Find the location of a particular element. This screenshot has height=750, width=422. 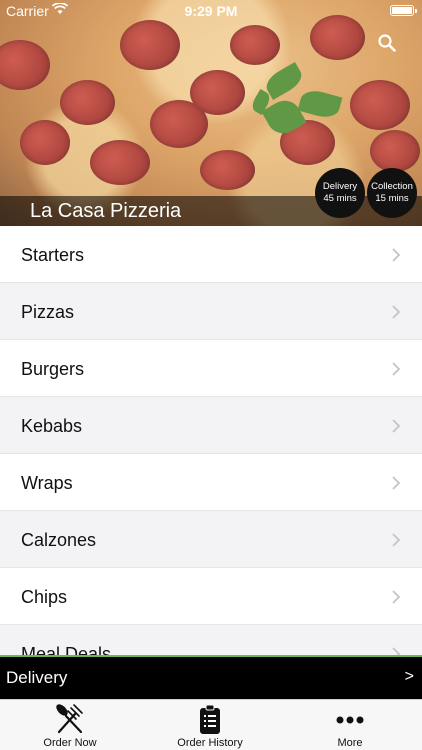

tab-label: Order History is located at coordinates (210, 743).